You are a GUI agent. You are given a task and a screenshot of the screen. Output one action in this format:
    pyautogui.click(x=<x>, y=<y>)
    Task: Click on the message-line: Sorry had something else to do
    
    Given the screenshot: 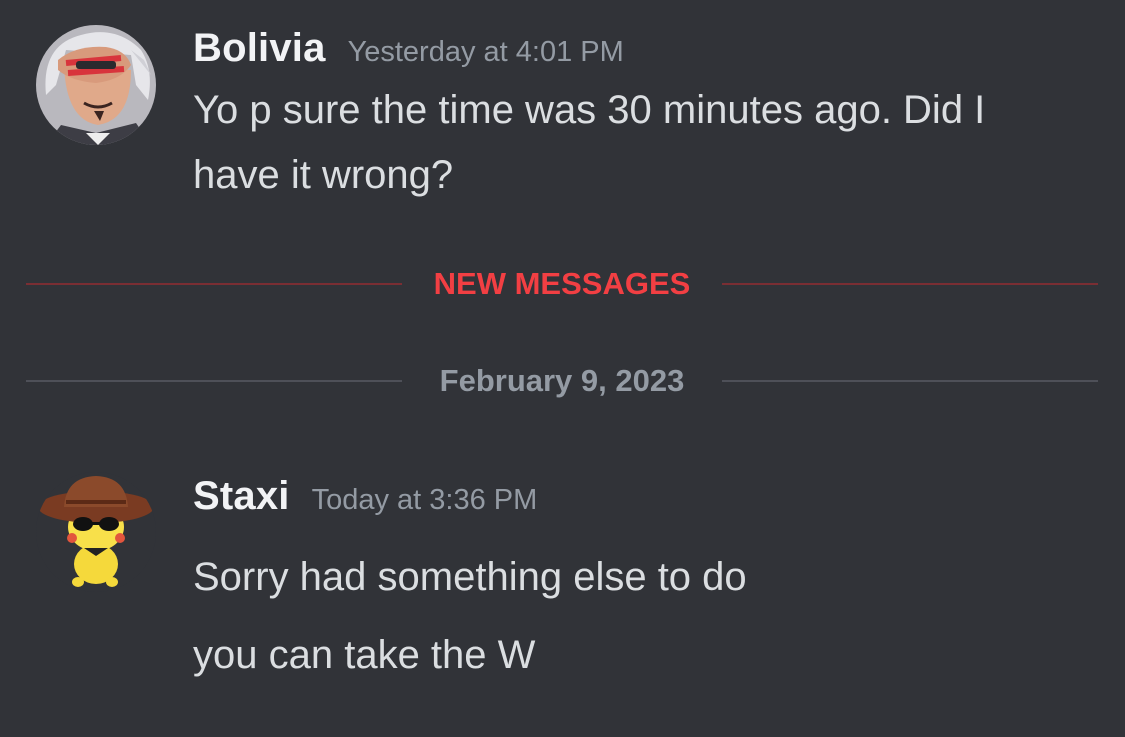 What is the action you would take?
    pyautogui.click(x=470, y=577)
    